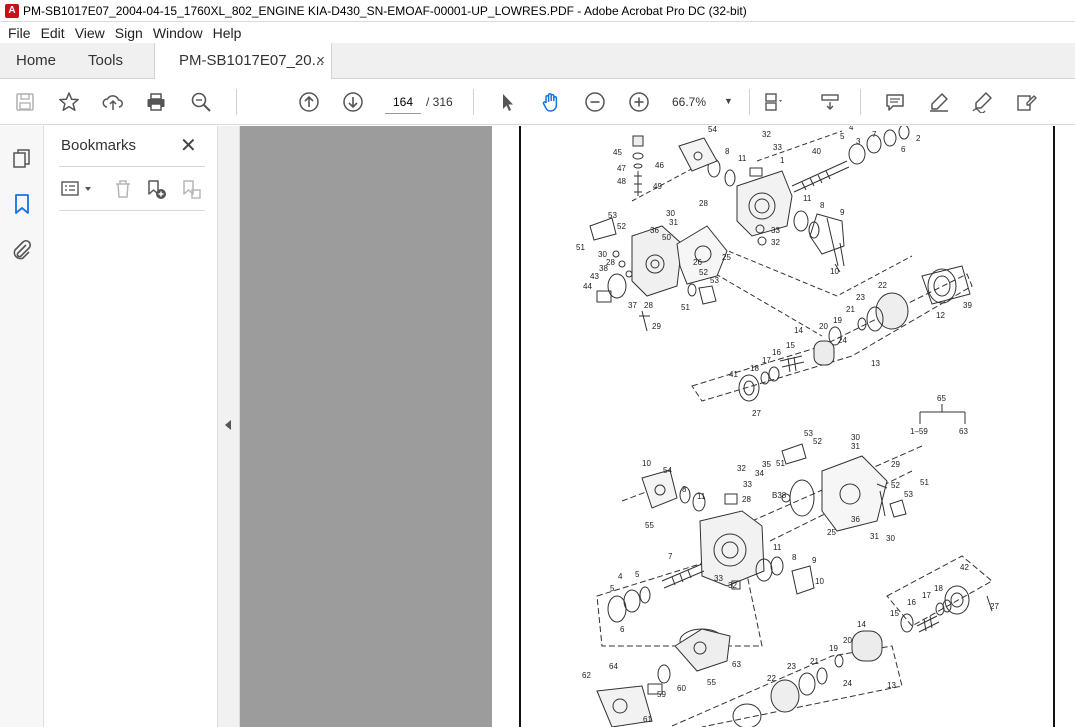 The image size is (1075, 727). What do you see at coordinates (353, 102) in the screenshot?
I see `next-page-icon` at bounding box center [353, 102].